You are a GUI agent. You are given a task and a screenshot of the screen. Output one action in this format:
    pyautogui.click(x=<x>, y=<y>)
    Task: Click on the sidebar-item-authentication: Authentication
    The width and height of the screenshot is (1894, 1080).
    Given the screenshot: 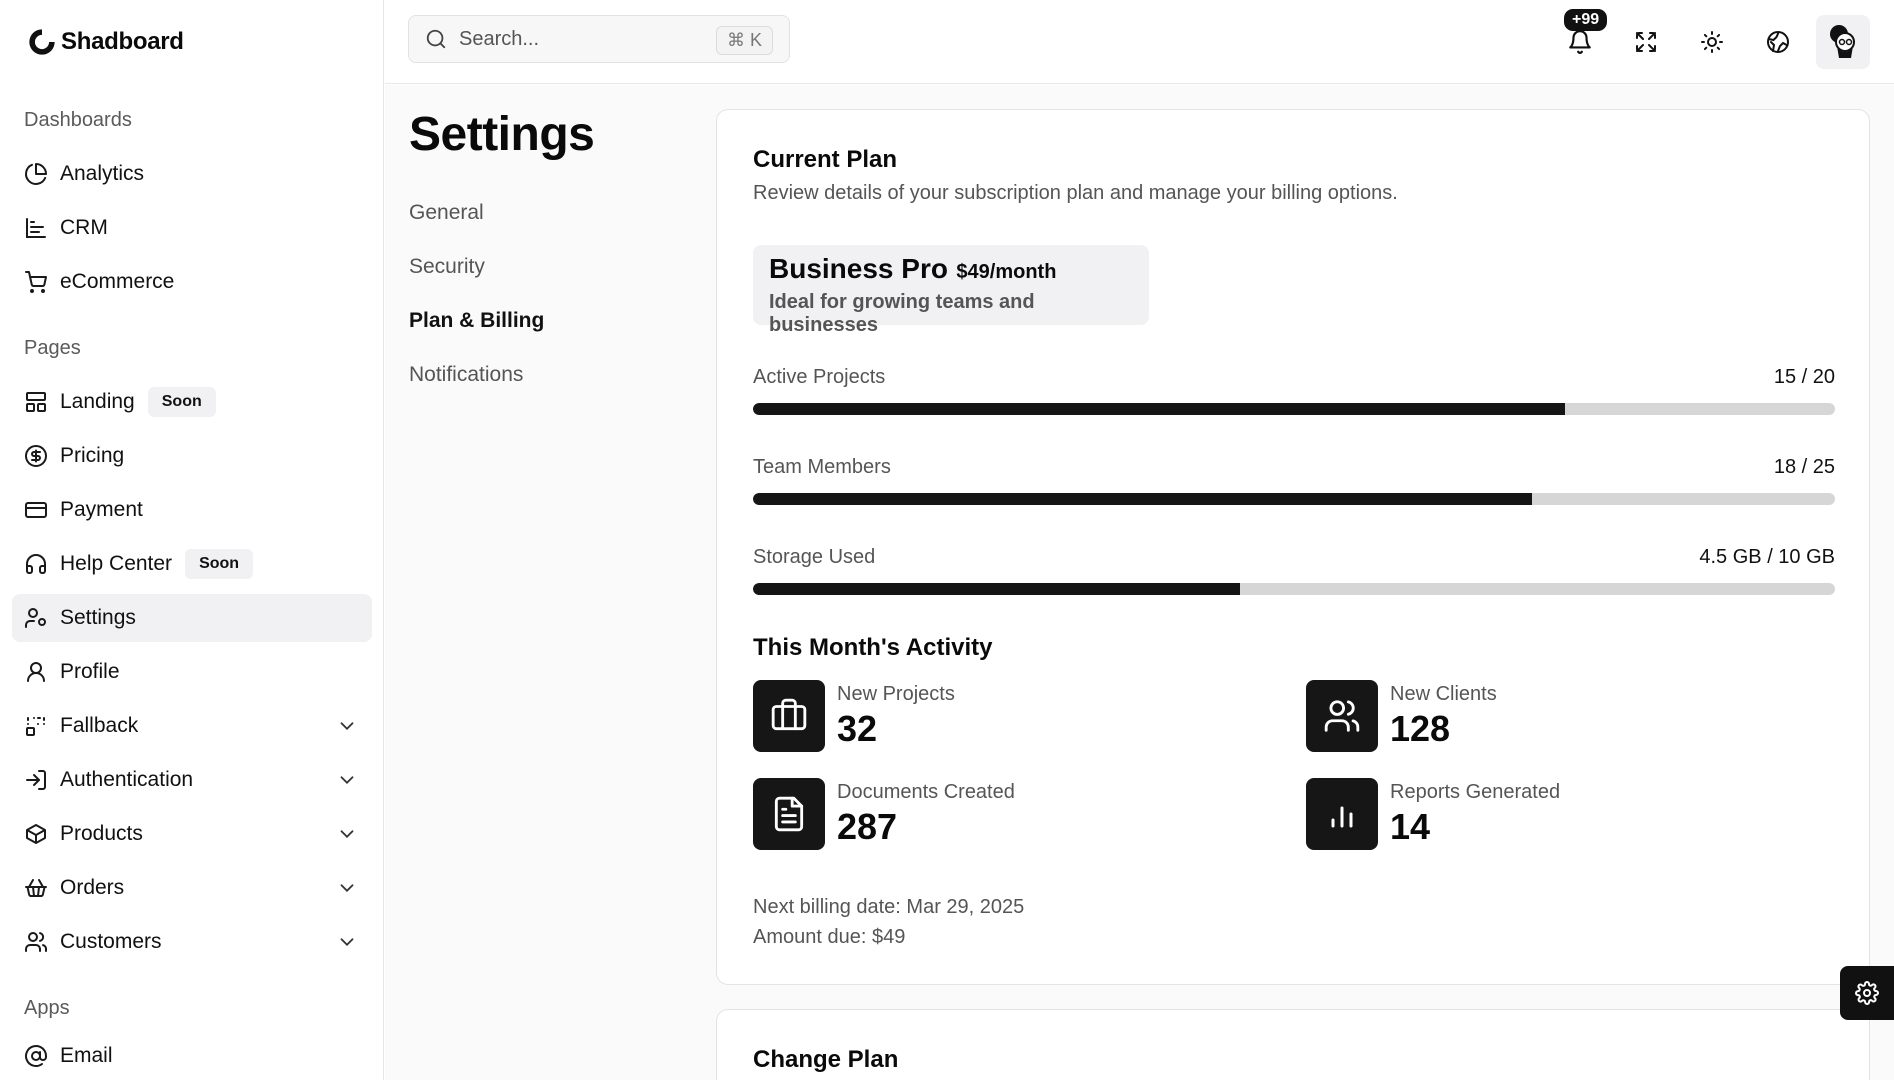 What is the action you would take?
    pyautogui.click(x=192, y=780)
    